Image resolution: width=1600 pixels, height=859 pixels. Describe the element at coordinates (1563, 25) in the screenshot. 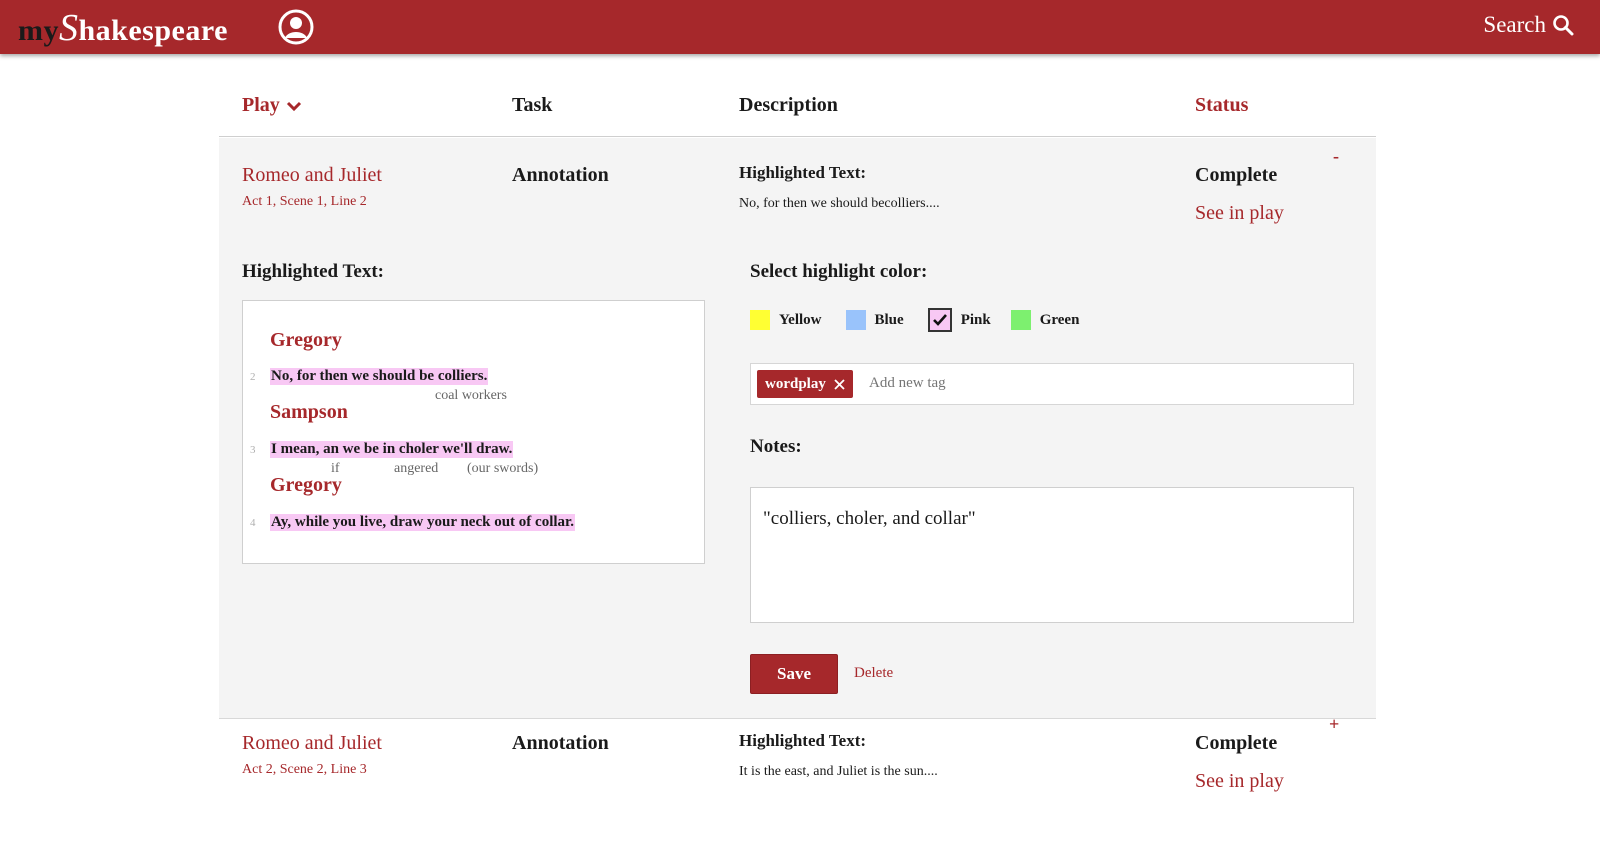

I see `search-icon` at that location.